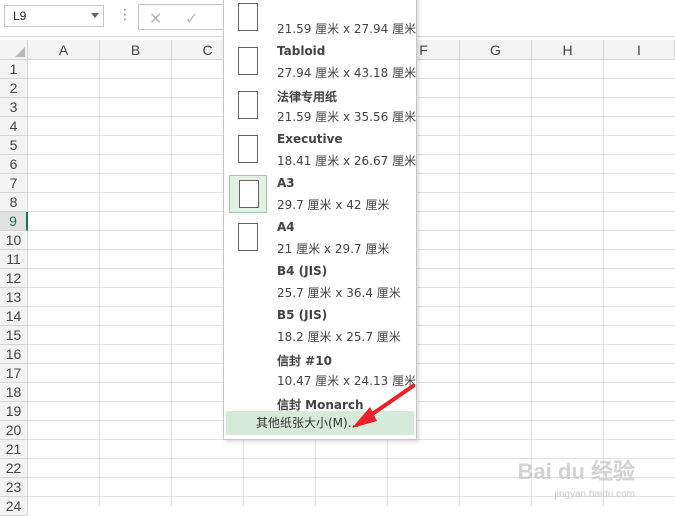 The image size is (675, 516). I want to click on paper-size-dimensions: 18.41 厘米 x 26.67 厘米, so click(347, 161).